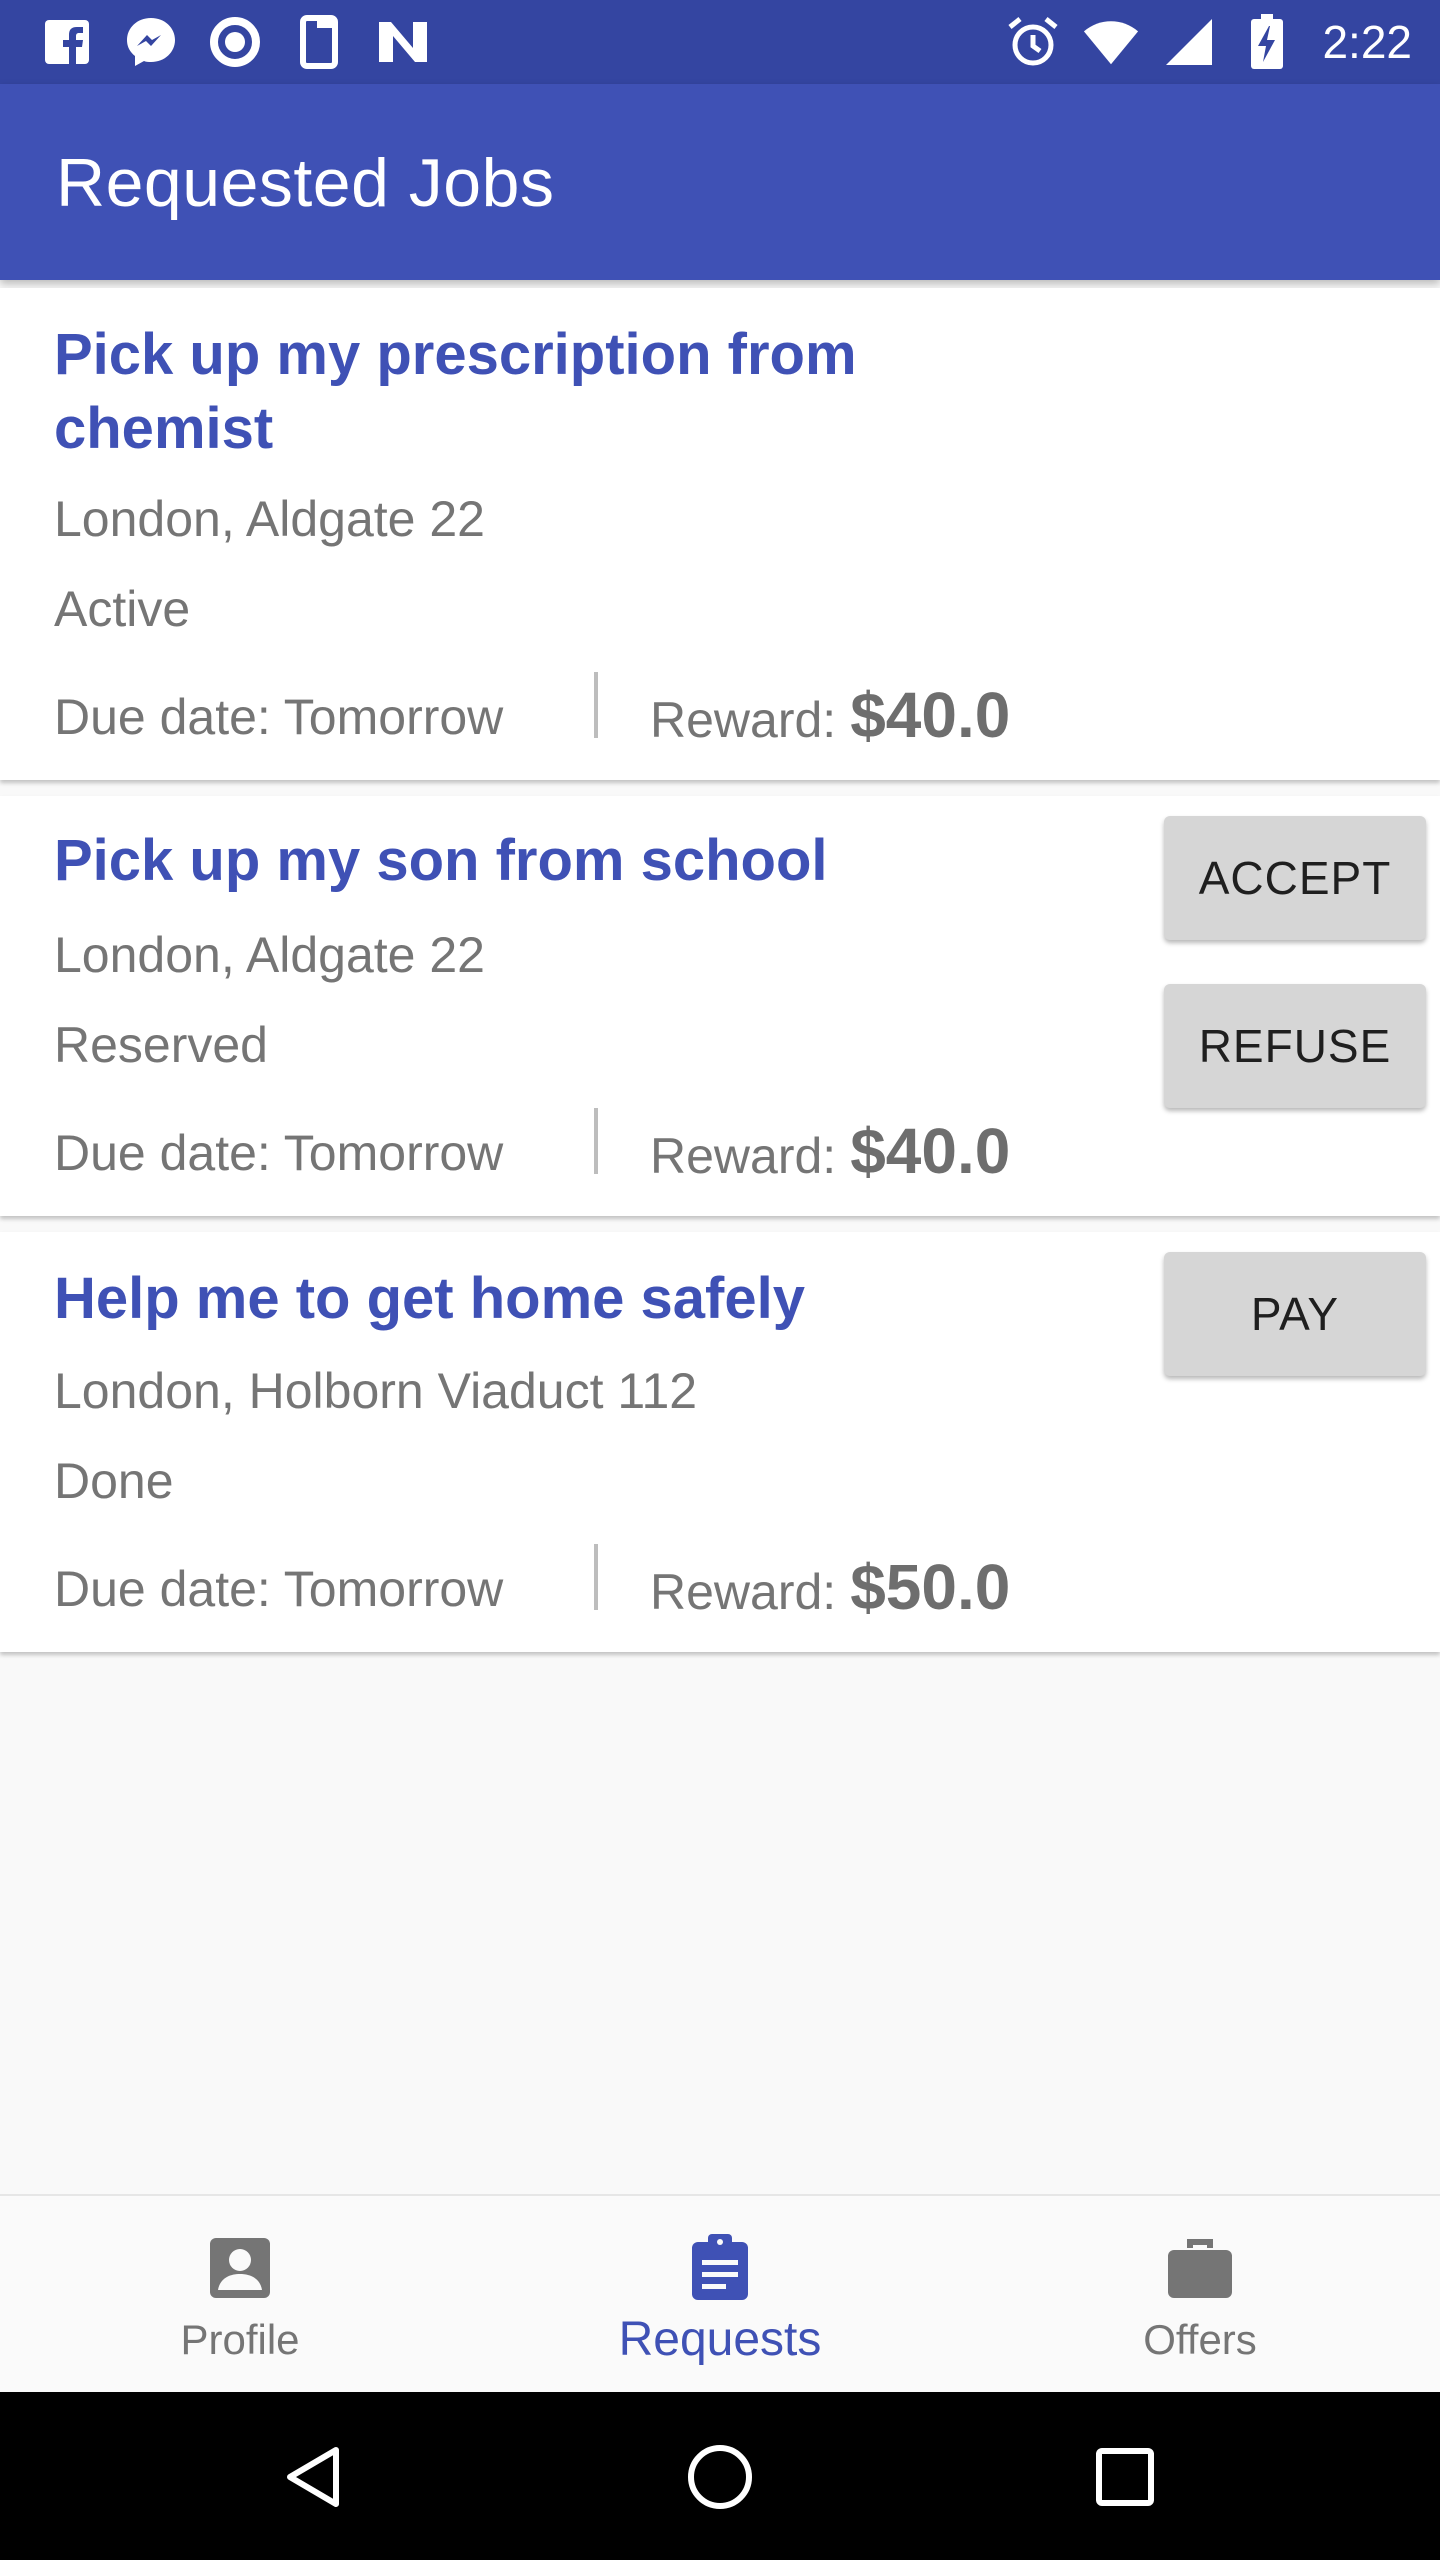 Image resolution: width=1440 pixels, height=2560 pixels. Describe the element at coordinates (319, 42) in the screenshot. I see `phone-outline-icon` at that location.